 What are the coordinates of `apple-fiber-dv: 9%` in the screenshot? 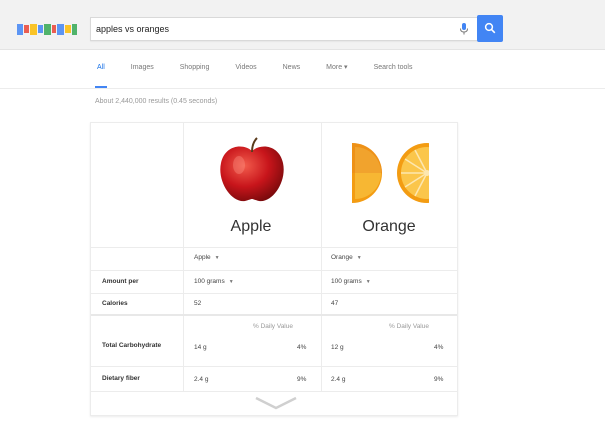 It's located at (302, 379).